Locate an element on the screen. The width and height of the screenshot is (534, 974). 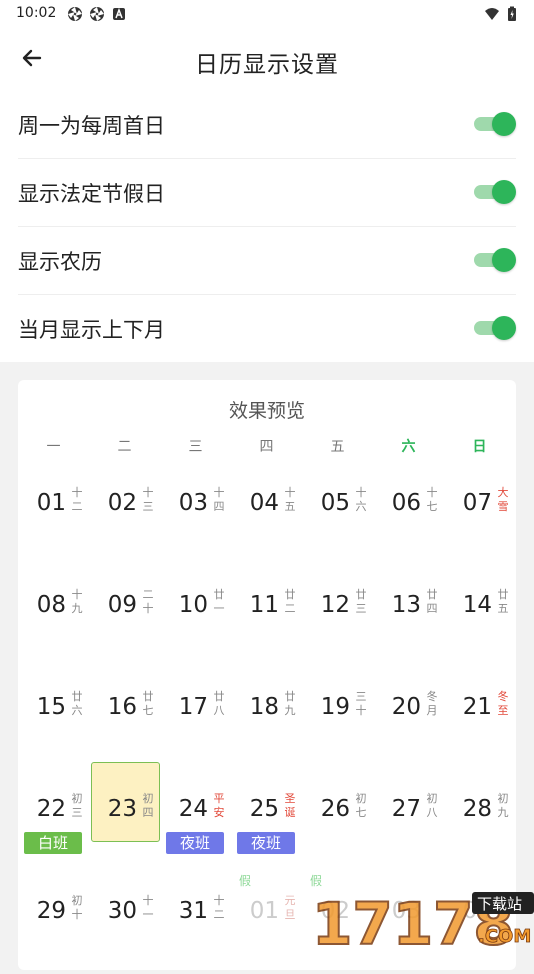
calendar-day: 24 平安夜班 is located at coordinates (195, 821).